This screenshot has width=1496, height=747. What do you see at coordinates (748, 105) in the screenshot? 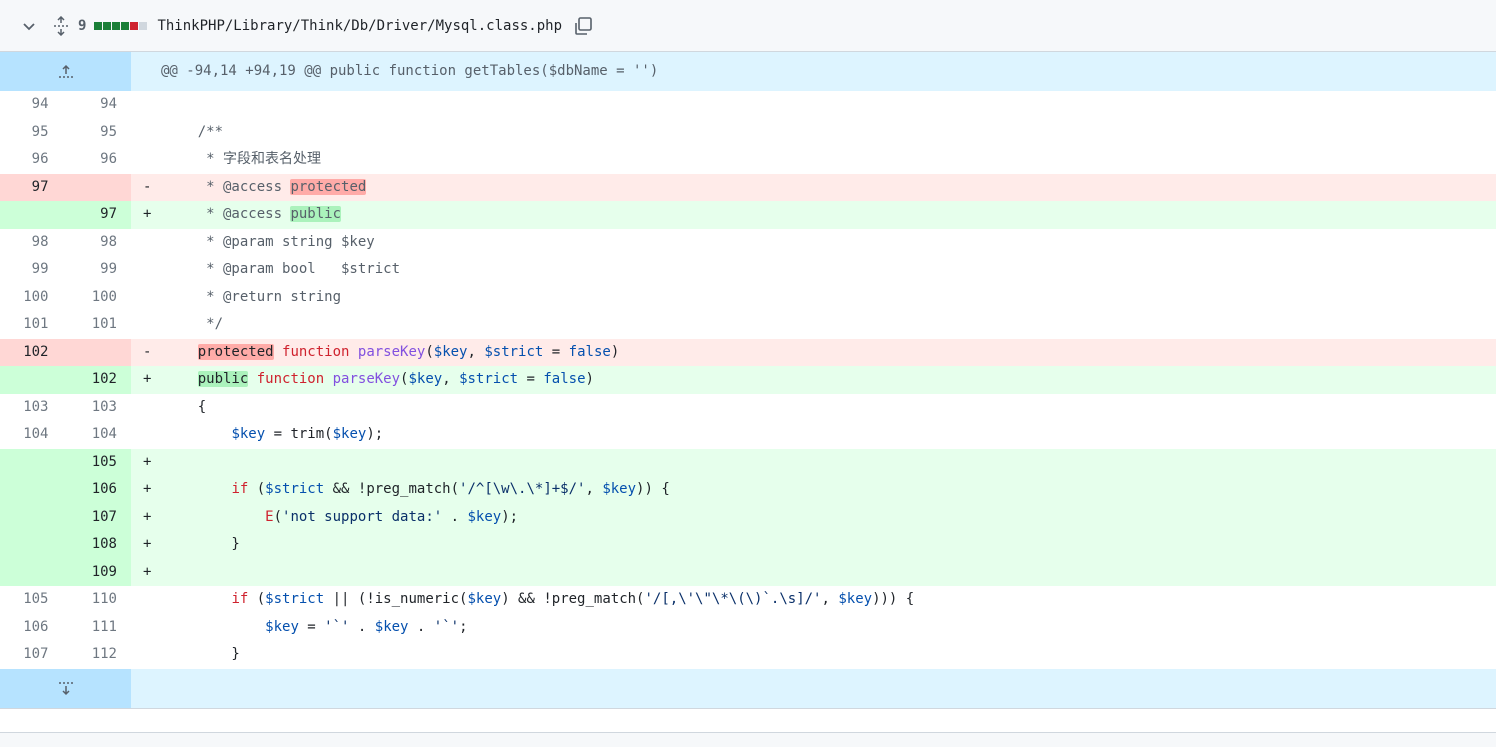
I see `diff-row-ctx: 94 94` at bounding box center [748, 105].